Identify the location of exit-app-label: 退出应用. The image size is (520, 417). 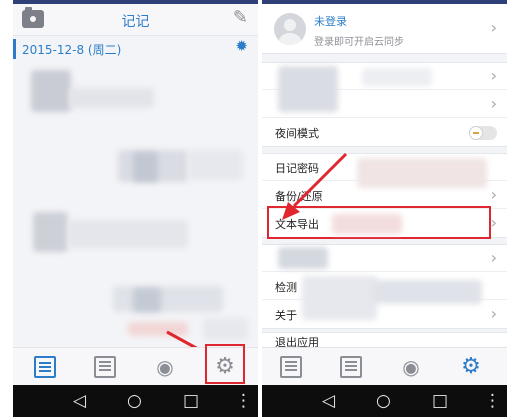
(297, 342).